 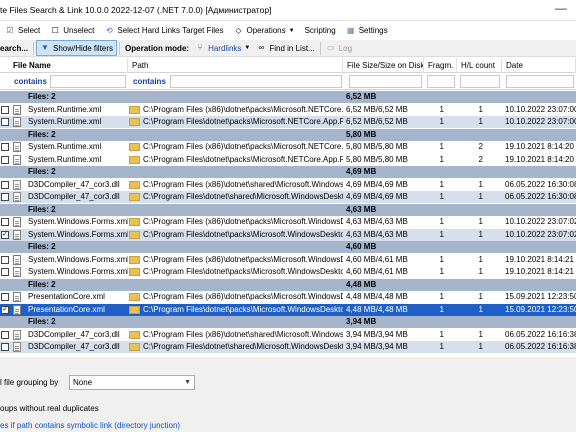 I want to click on path-filter-input, so click(x=256, y=81).